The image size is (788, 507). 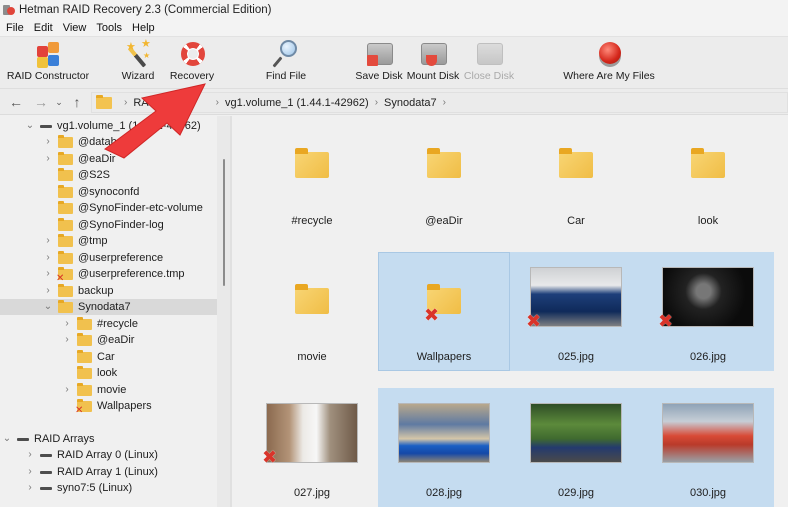 What do you see at coordinates (108, 307) in the screenshot?
I see `tree-item: ⌄ Synodata7` at bounding box center [108, 307].